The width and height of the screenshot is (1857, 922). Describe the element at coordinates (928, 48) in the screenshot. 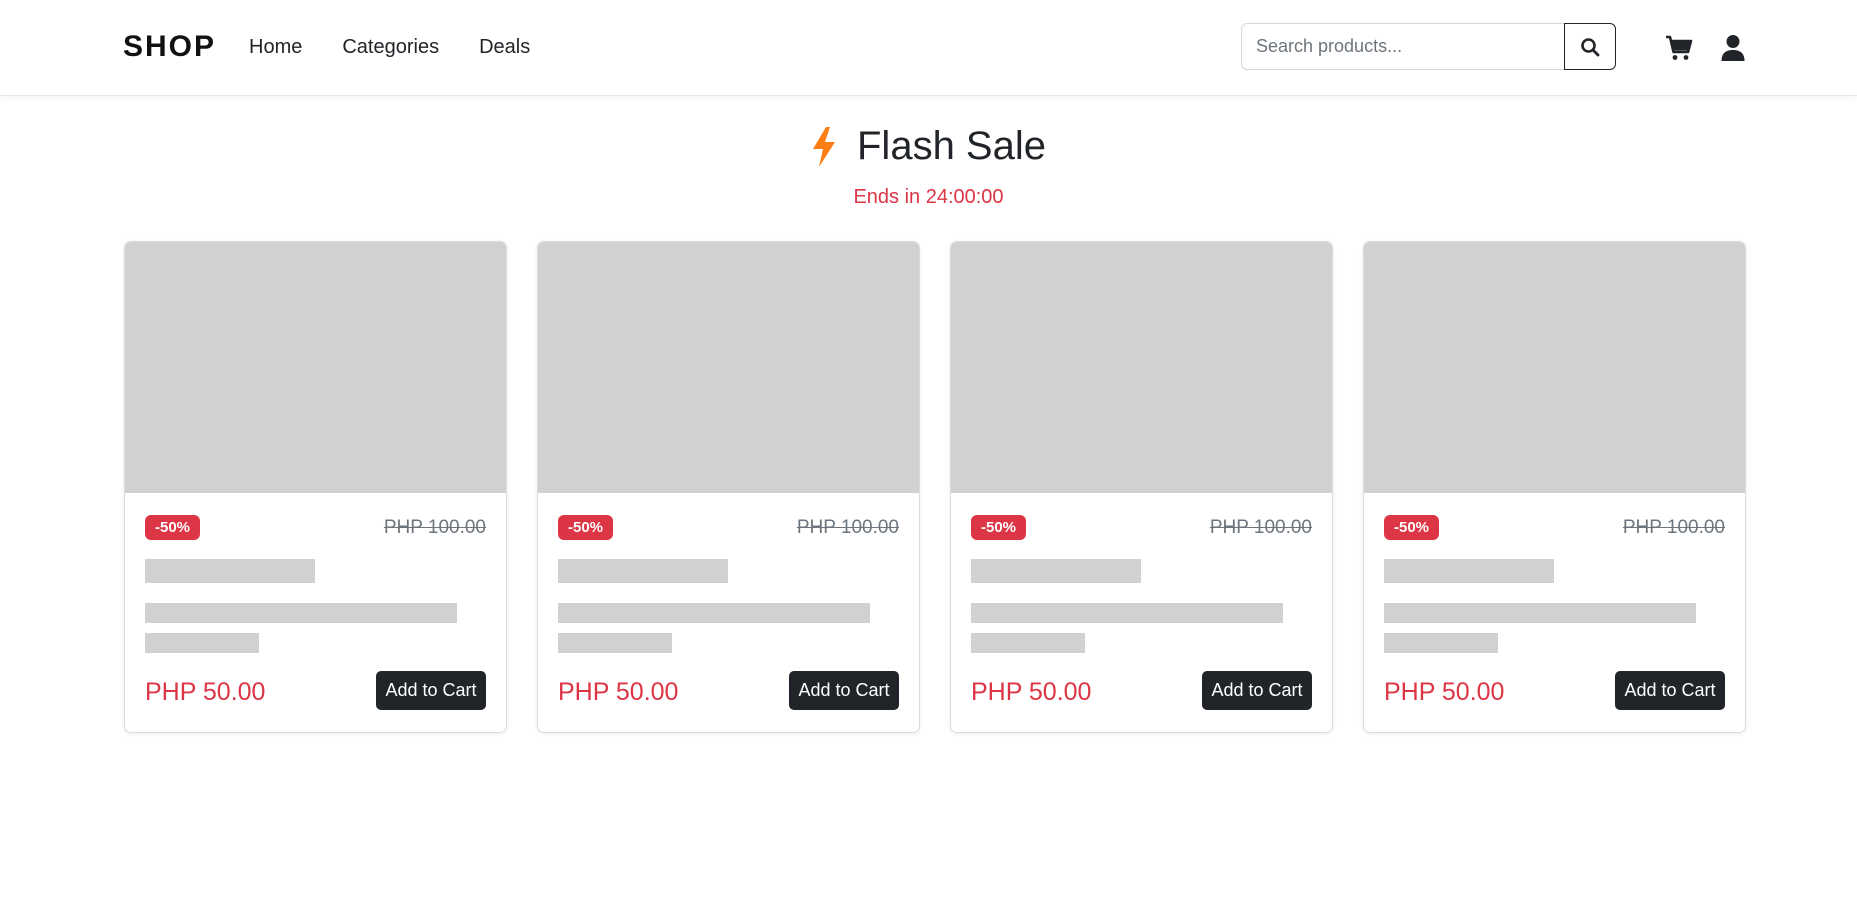

I see `navbar: SHOP Home Categories Deals` at that location.